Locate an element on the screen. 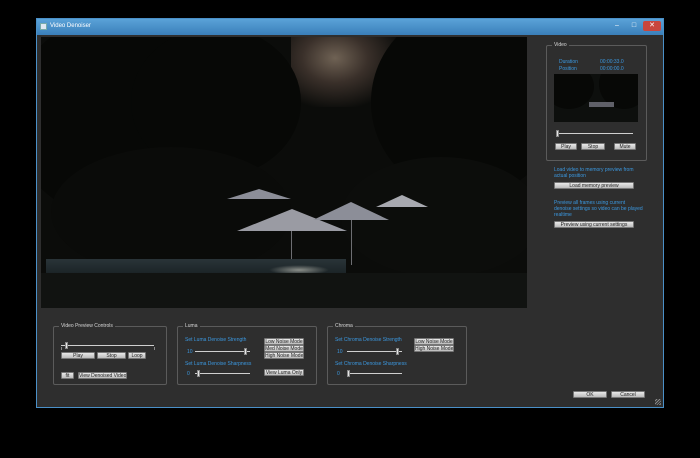 This screenshot has width=700, height=458. video-position-thumb is located at coordinates (557, 133).